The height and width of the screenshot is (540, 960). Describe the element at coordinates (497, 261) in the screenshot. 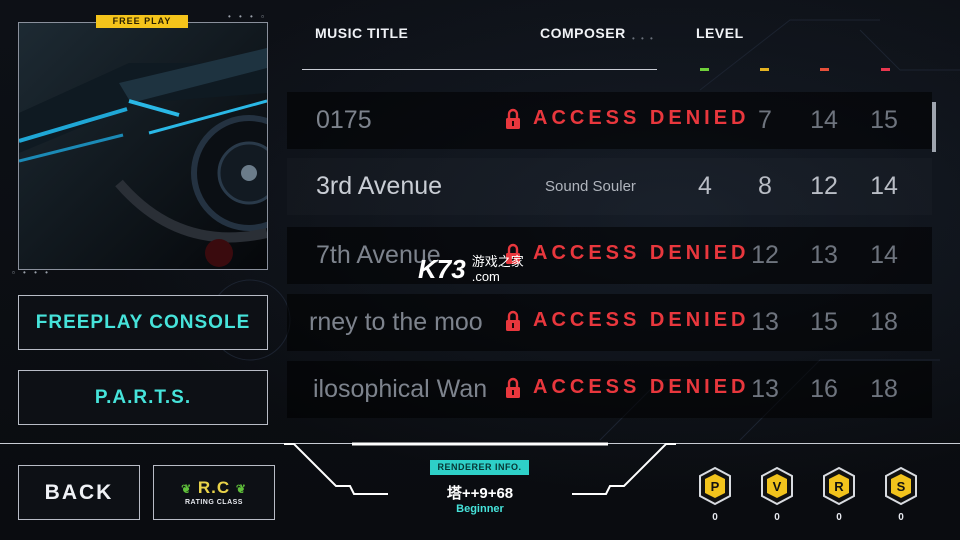

I see `watermark-cn: 游戏之家` at that location.